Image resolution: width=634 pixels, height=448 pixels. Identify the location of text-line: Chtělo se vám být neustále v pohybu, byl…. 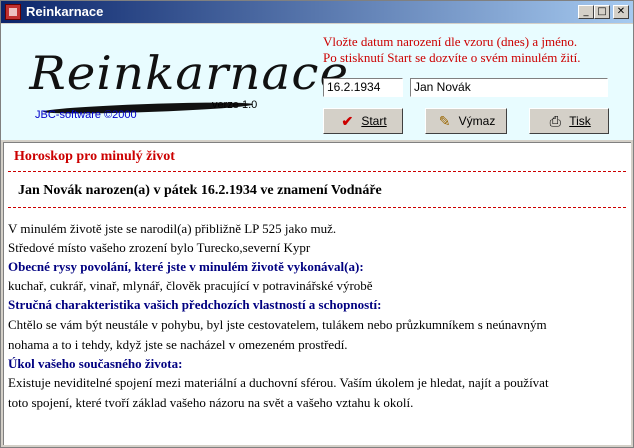
(277, 324).